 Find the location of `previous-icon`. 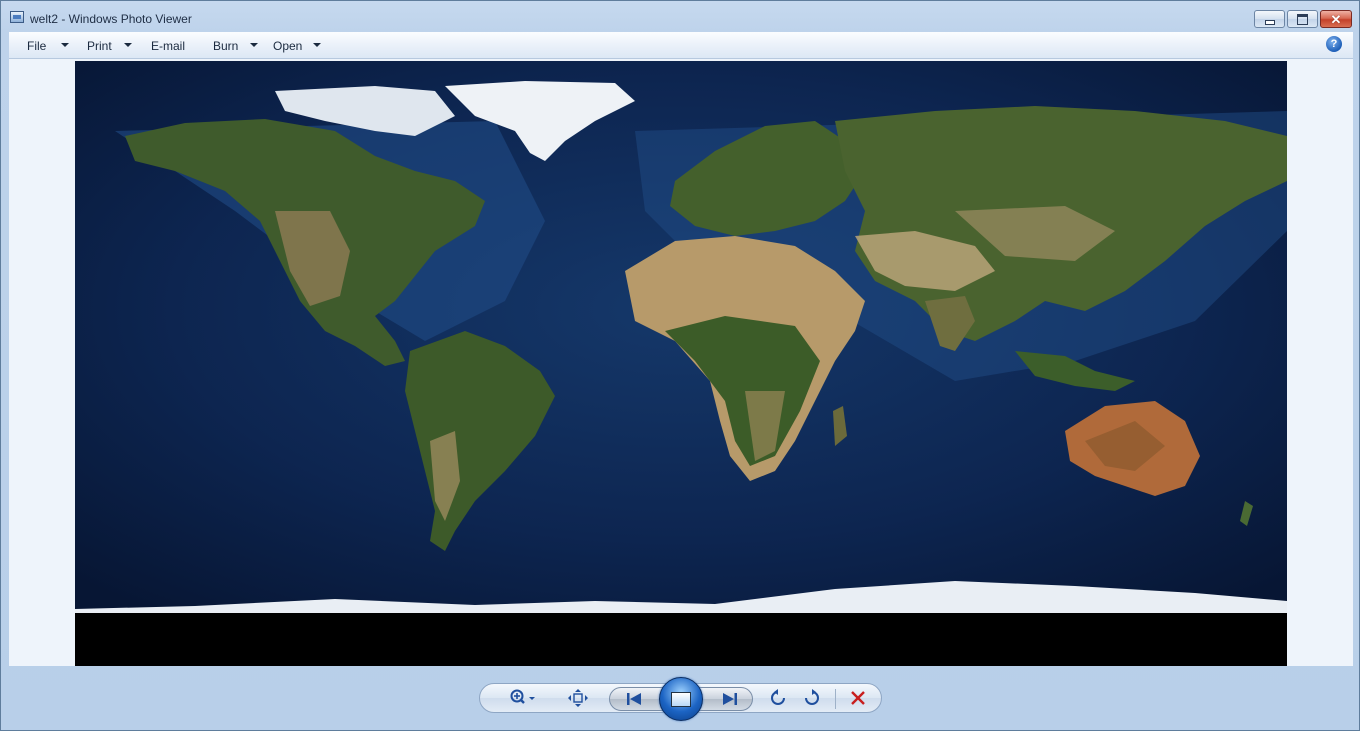

previous-icon is located at coordinates (634, 699).